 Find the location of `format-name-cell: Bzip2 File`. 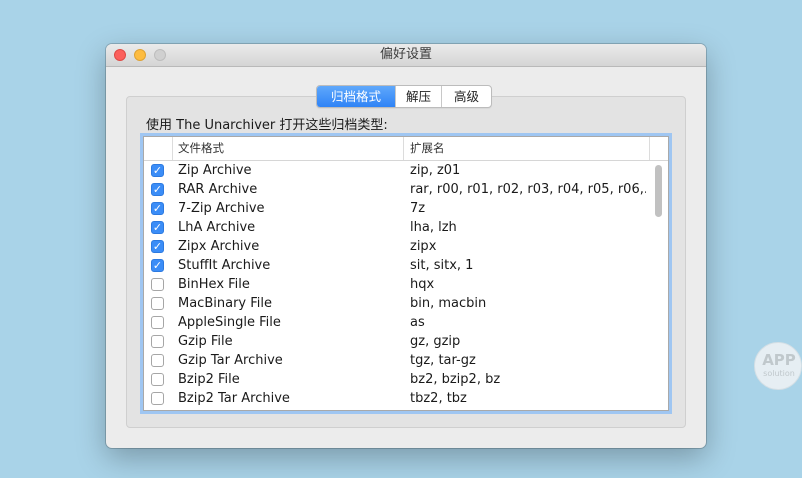

format-name-cell: Bzip2 File is located at coordinates (209, 379).